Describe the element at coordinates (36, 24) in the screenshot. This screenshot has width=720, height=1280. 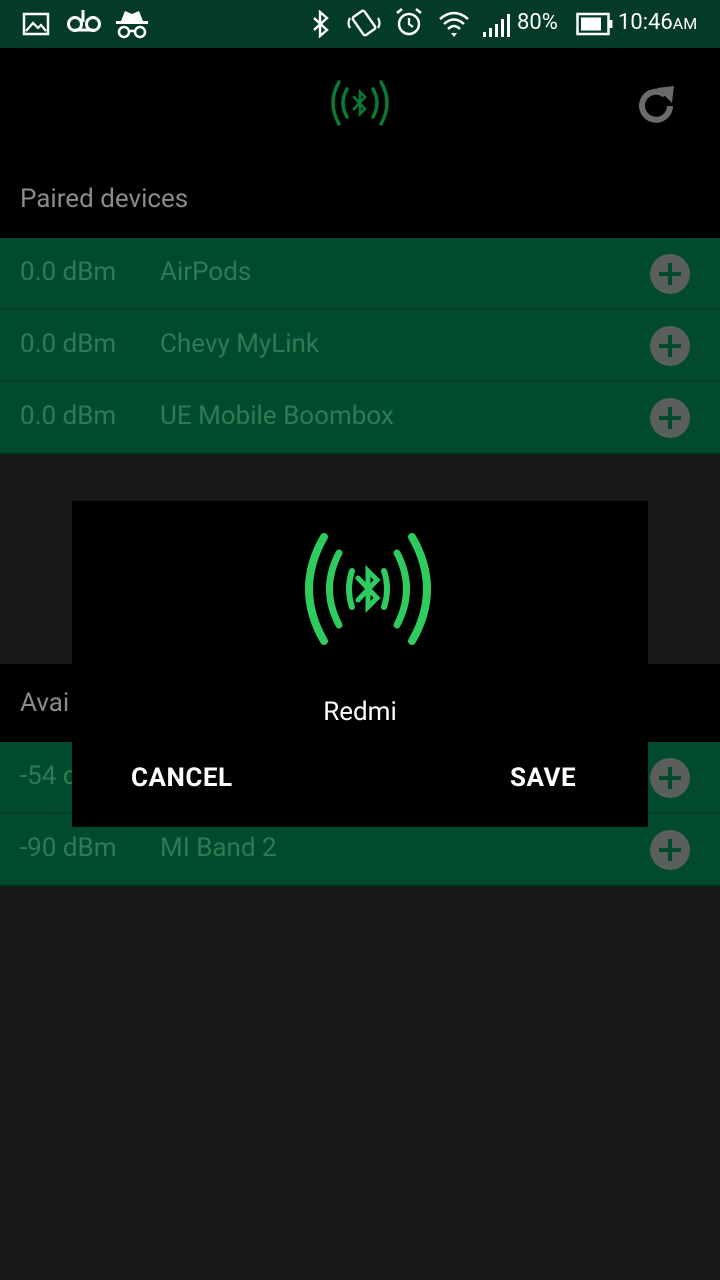
I see `image-icon` at that location.